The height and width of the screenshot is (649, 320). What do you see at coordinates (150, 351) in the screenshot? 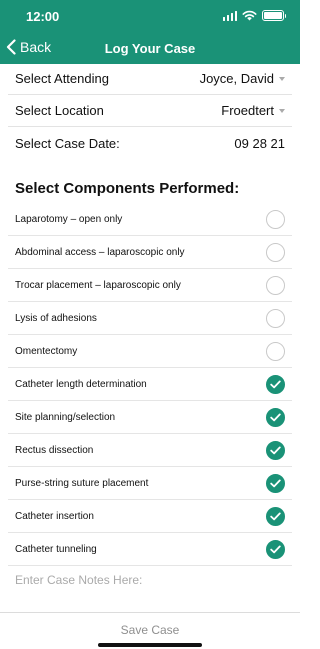
I see `component-row: Omentectomy` at bounding box center [150, 351].